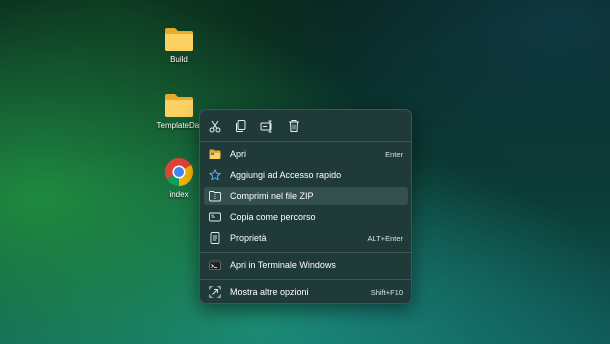 This screenshot has height=344, width=610. I want to click on menu-item-label: Apri, so click(238, 154).